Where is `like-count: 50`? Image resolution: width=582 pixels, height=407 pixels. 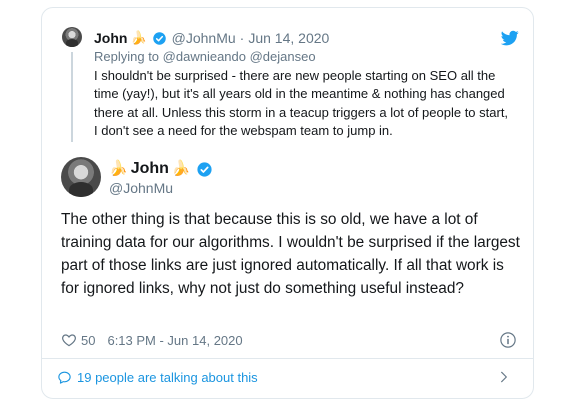
like-count: 50 is located at coordinates (88, 340).